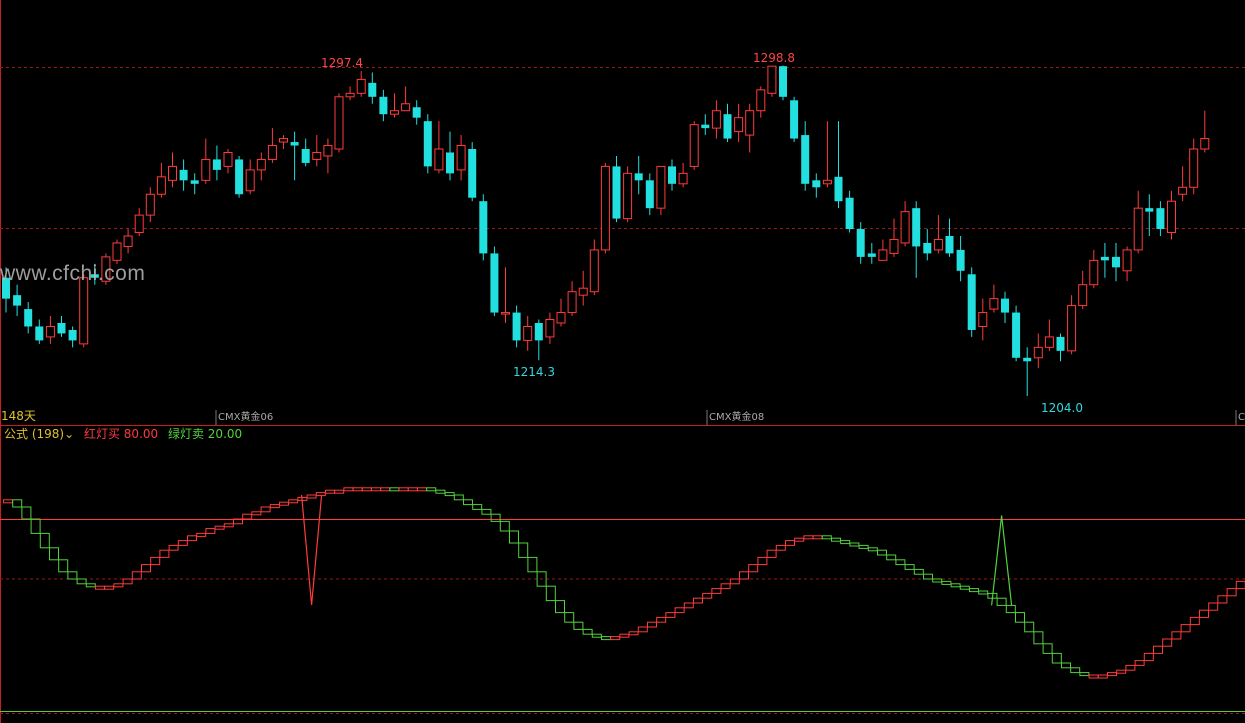 This screenshot has width=1245, height=723. I want to click on indicator-name: 公式 (198), so click(34, 434).